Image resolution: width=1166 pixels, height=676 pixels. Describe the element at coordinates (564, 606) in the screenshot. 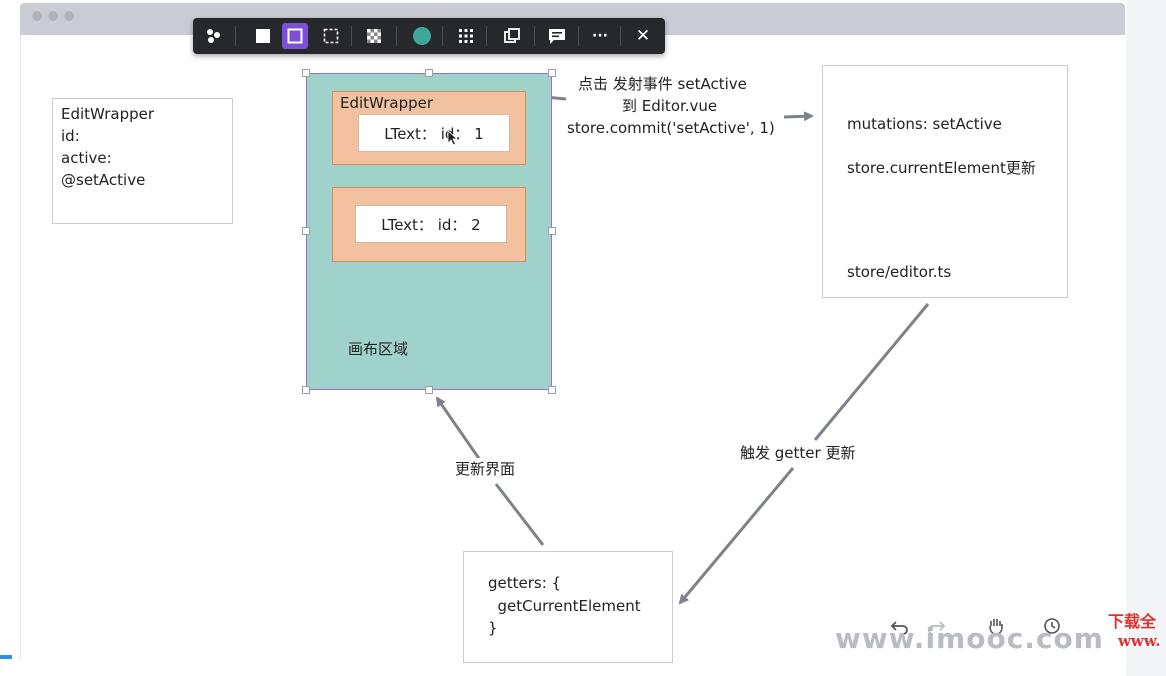

I see `getters-line-2: getCurrentElement` at that location.